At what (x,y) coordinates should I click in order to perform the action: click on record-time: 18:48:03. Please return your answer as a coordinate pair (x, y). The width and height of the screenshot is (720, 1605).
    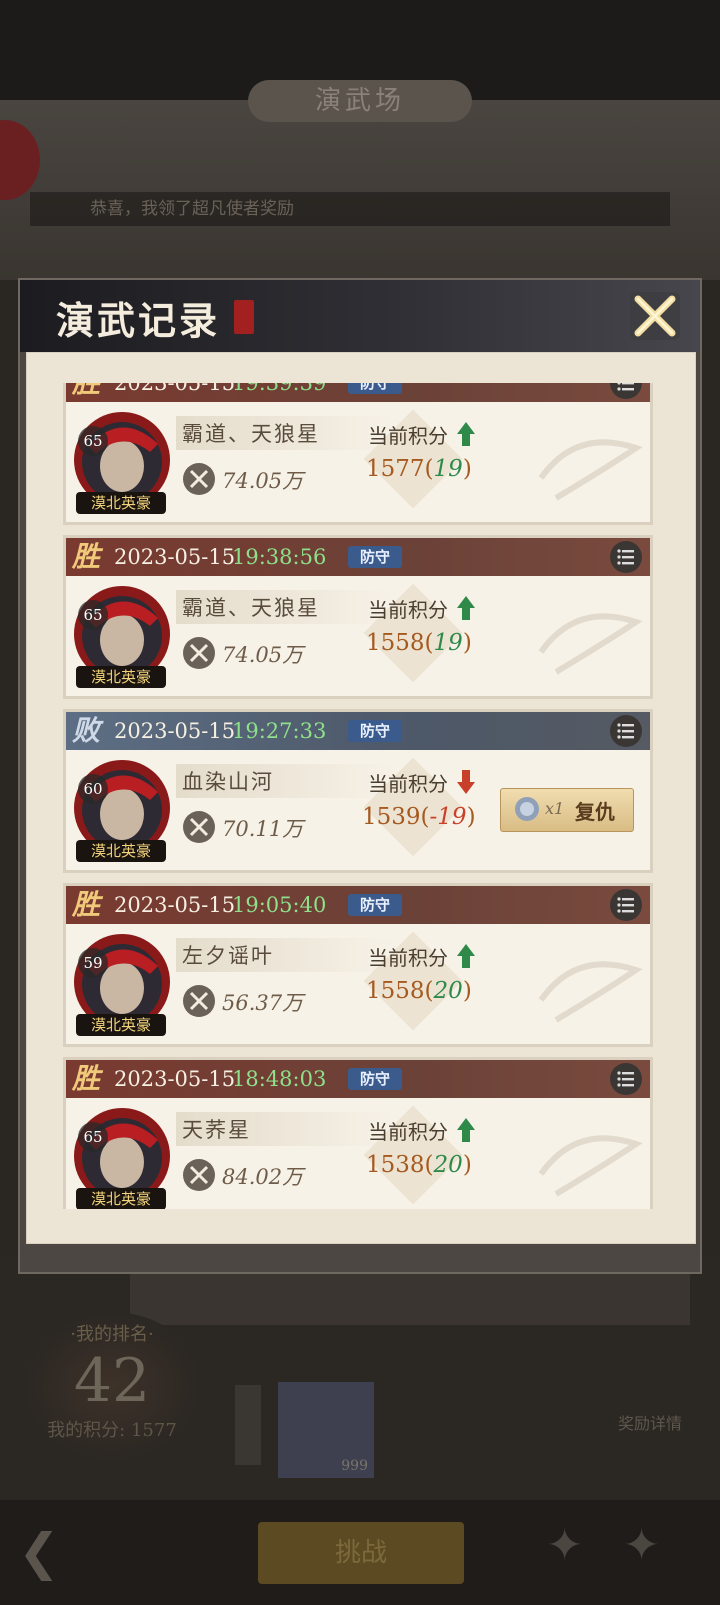
    Looking at the image, I should click on (279, 1079).